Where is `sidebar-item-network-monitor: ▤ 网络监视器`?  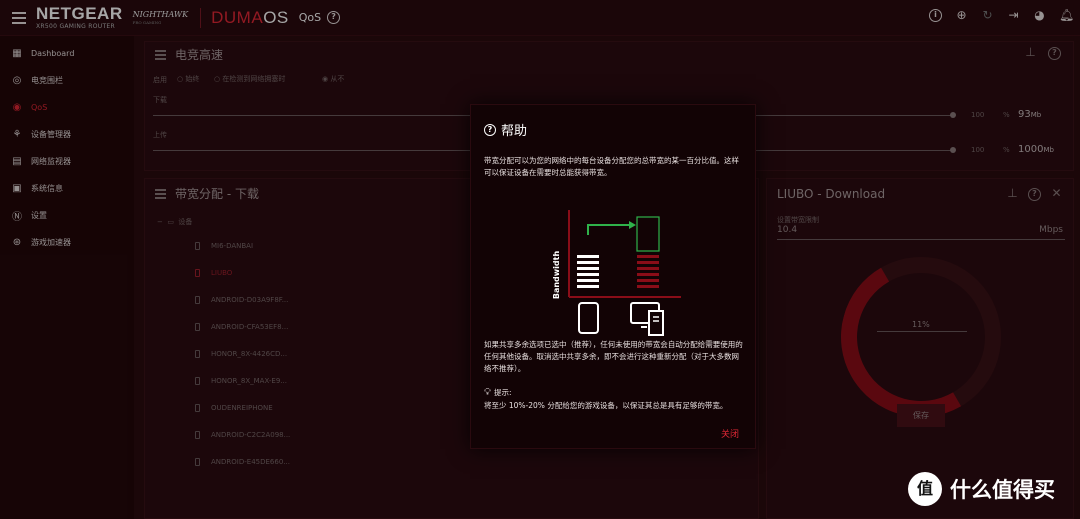 sidebar-item-network-monitor: ▤ 网络监视器 is located at coordinates (67, 161).